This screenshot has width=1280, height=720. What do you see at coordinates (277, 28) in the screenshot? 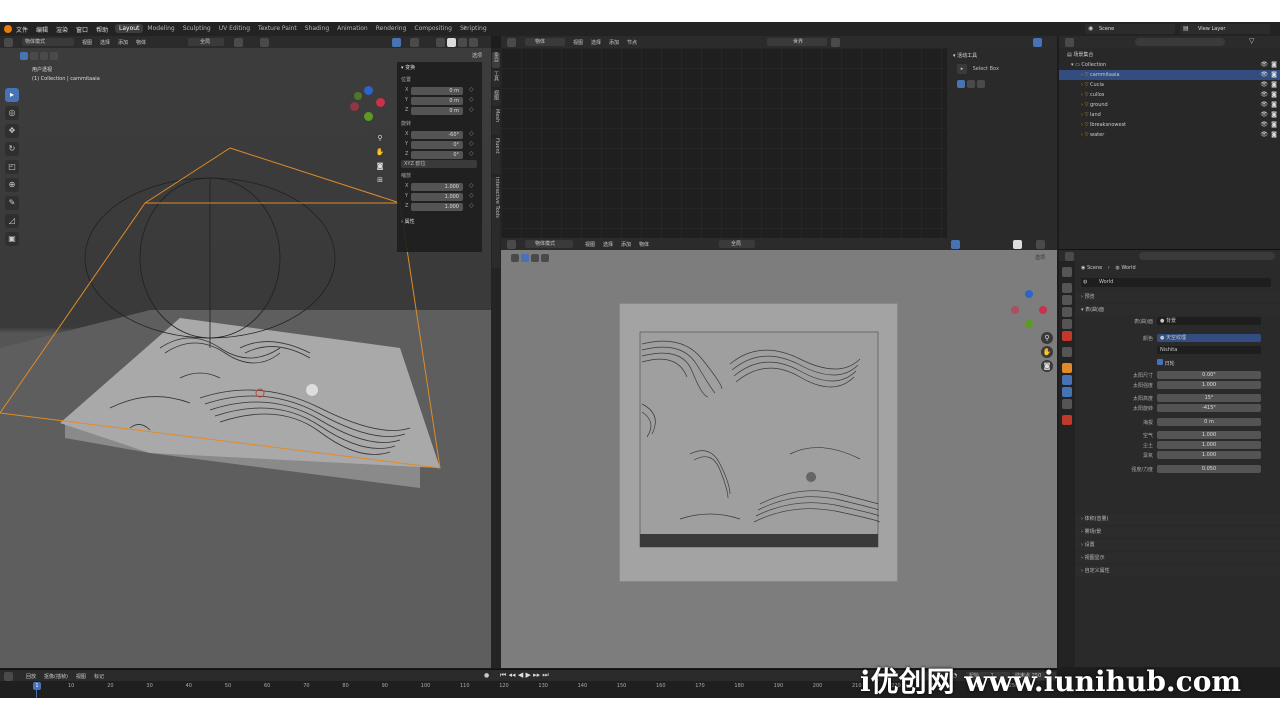
I see `workspace-tab-texture-paint: Texture Paint` at bounding box center [277, 28].